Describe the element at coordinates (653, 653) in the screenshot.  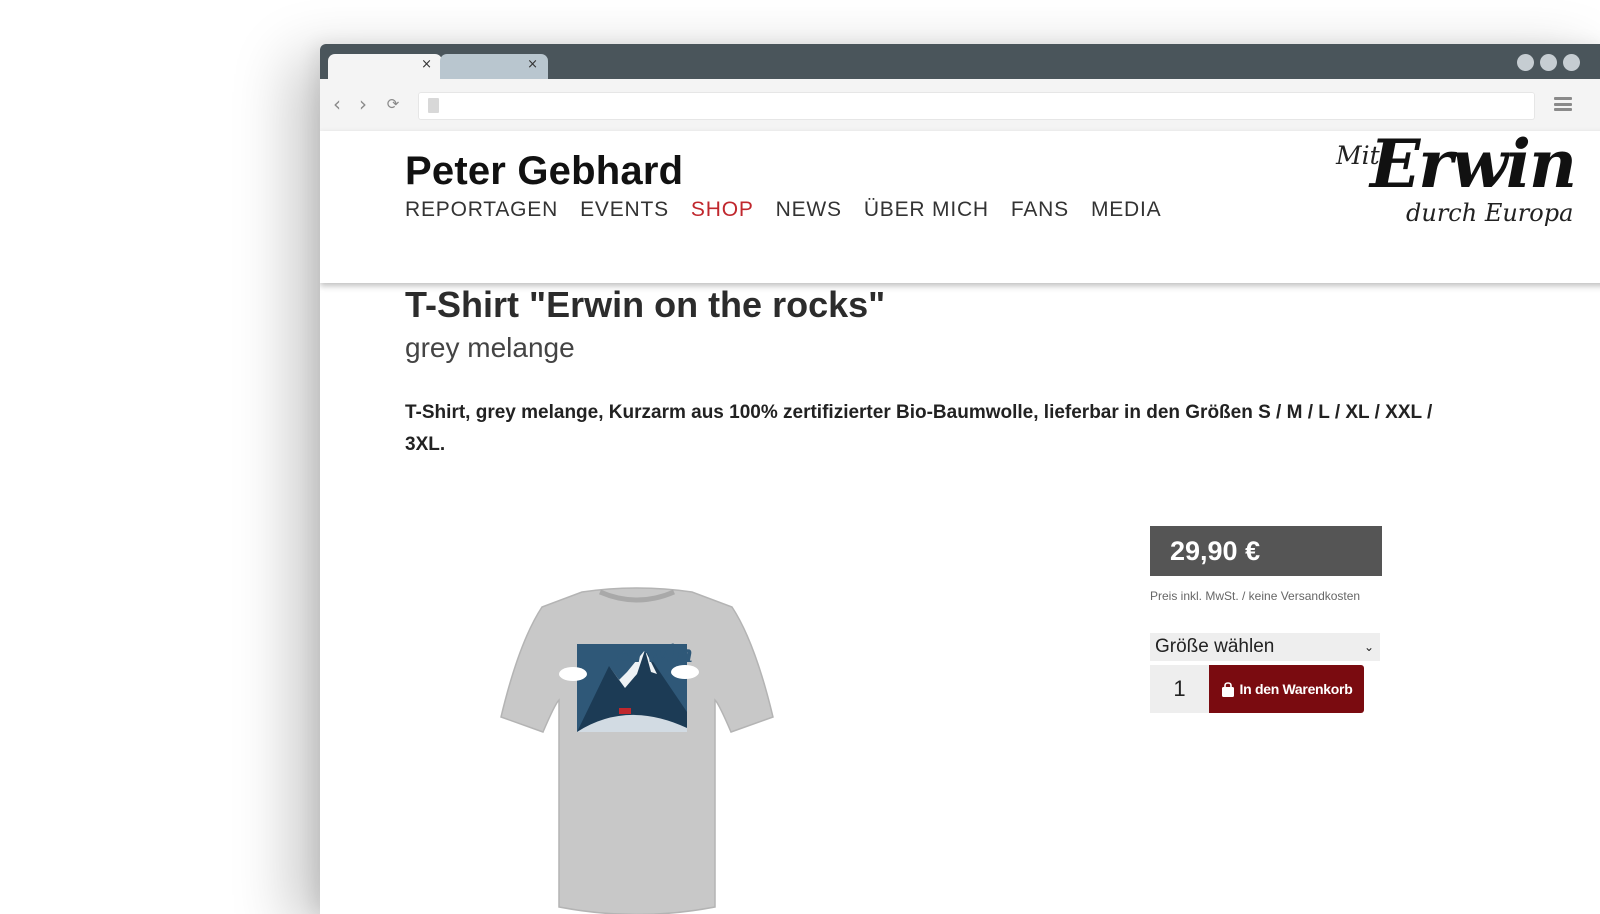
I see `tshirt-print-text: Erwin` at that location.